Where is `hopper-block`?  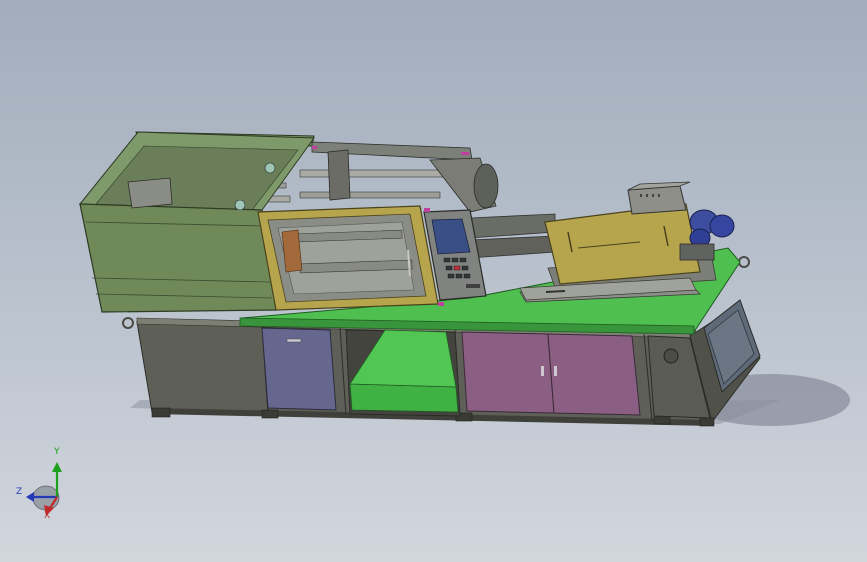 hopper-block is located at coordinates (659, 198).